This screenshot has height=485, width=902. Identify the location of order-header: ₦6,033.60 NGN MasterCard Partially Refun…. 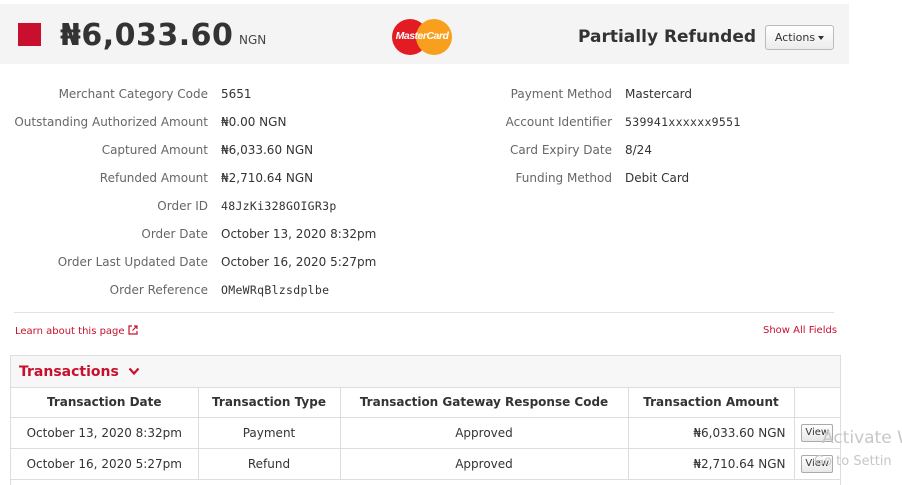
(424, 34).